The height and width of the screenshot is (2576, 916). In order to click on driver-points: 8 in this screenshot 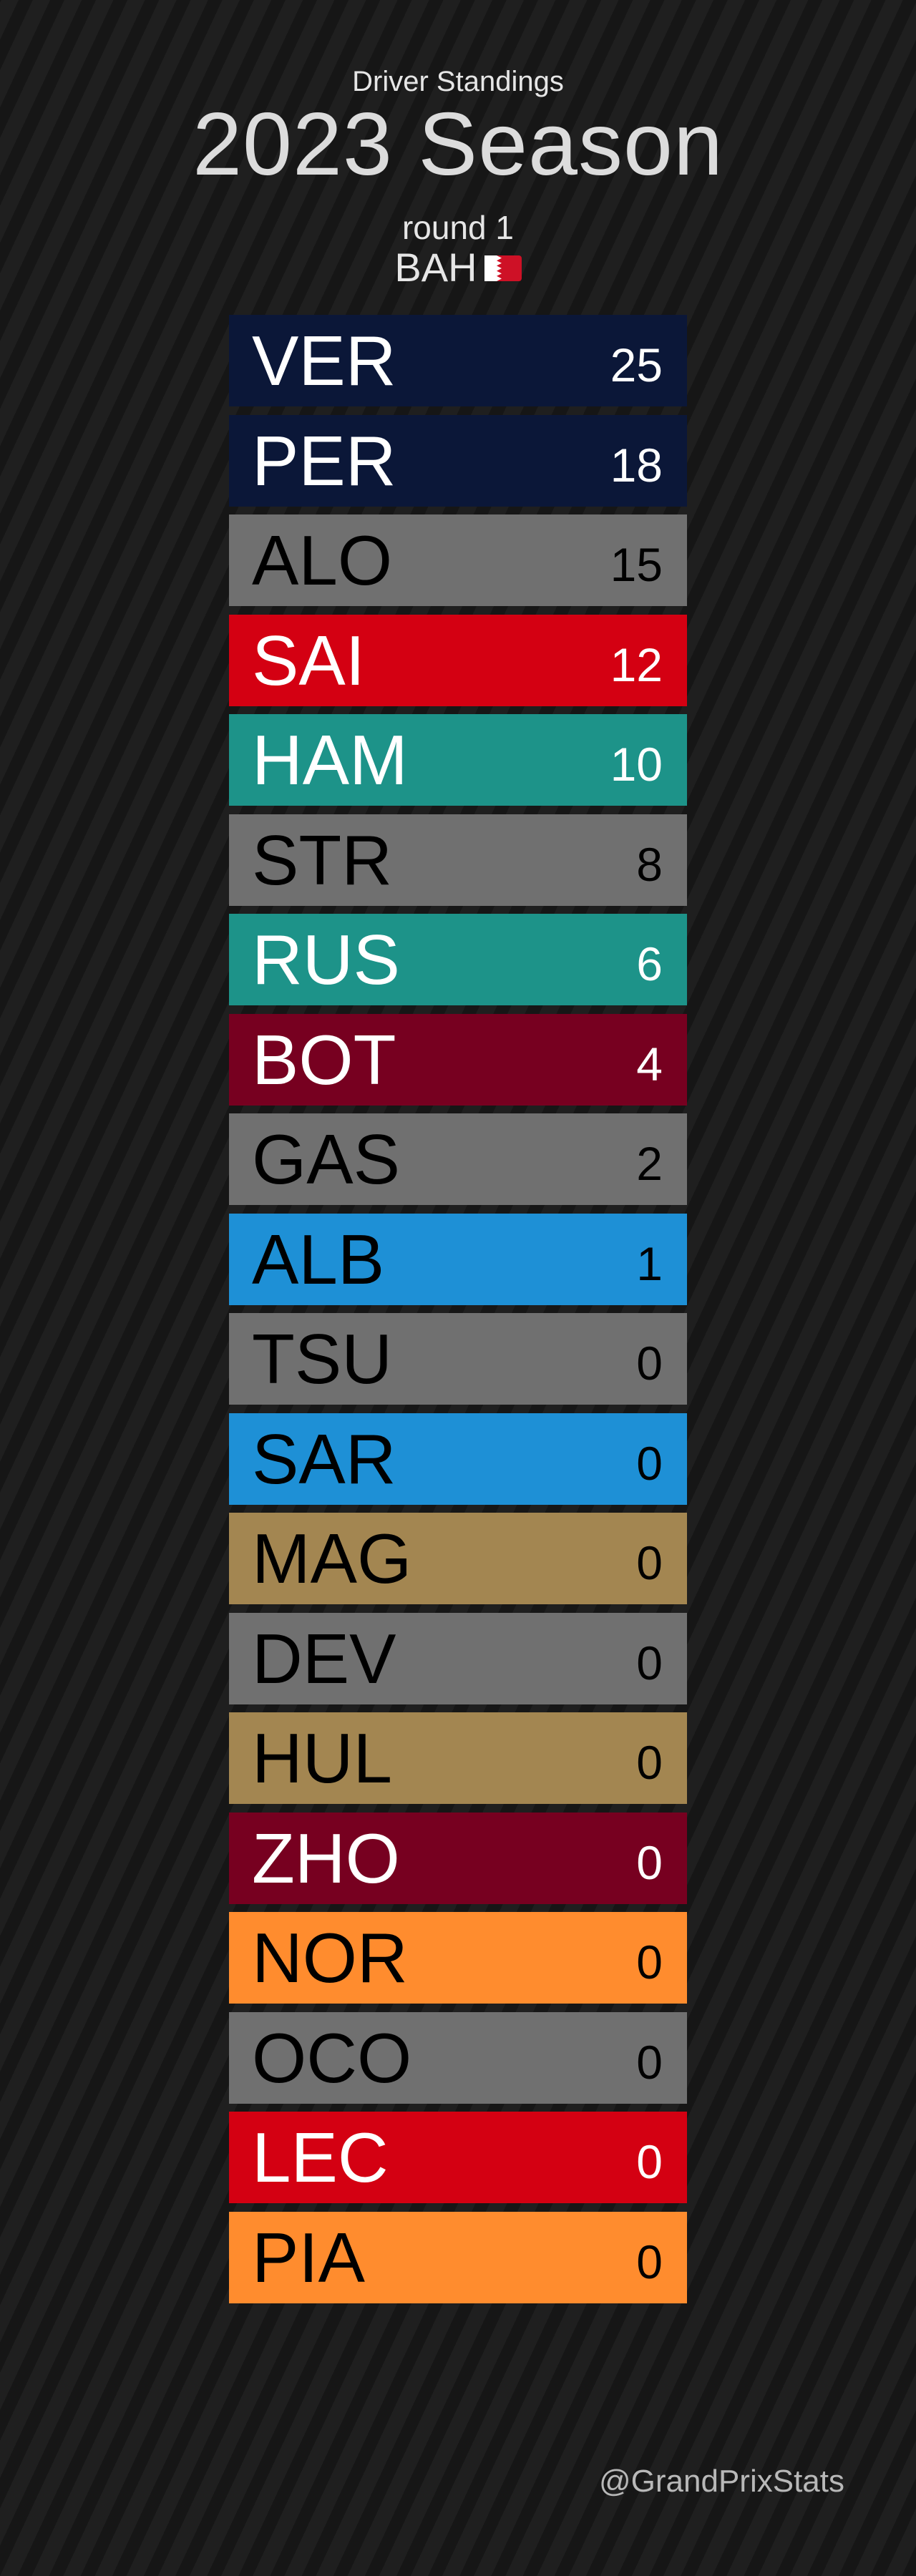, I will do `click(649, 864)`.